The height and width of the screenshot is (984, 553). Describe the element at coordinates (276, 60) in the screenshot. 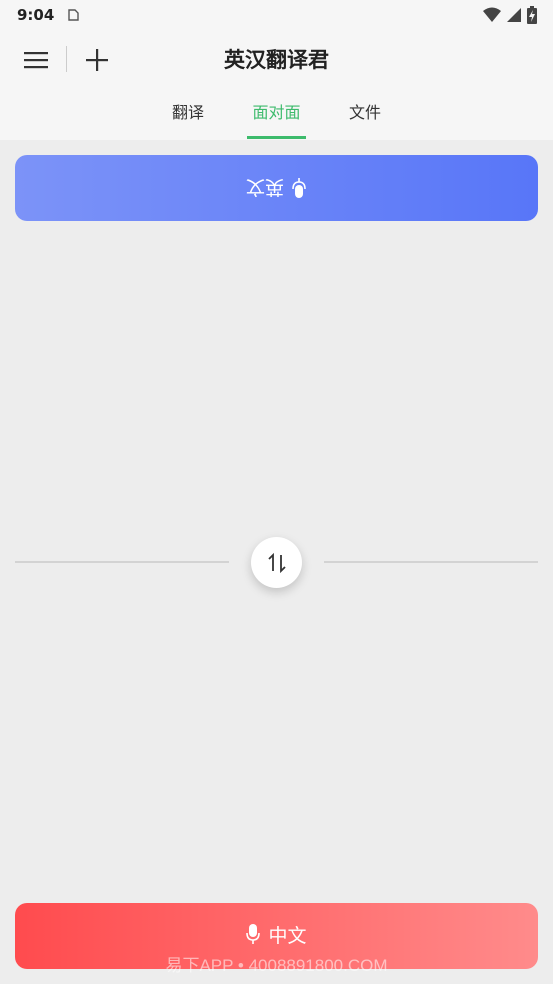

I see `page-title: 英汉翻译君` at that location.